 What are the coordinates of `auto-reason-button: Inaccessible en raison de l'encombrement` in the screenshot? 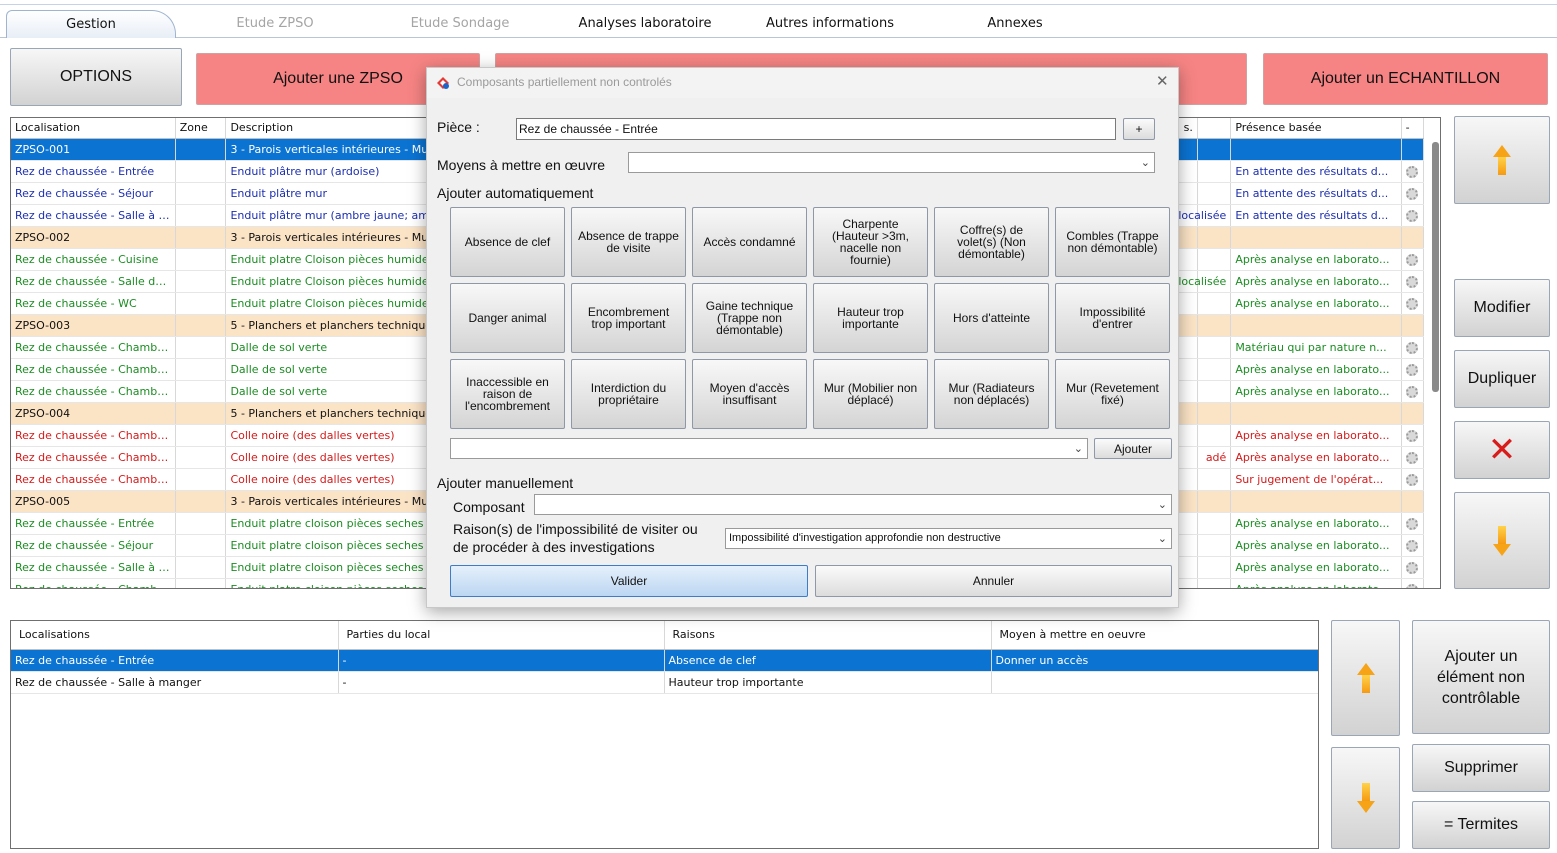 It's located at (507, 394).